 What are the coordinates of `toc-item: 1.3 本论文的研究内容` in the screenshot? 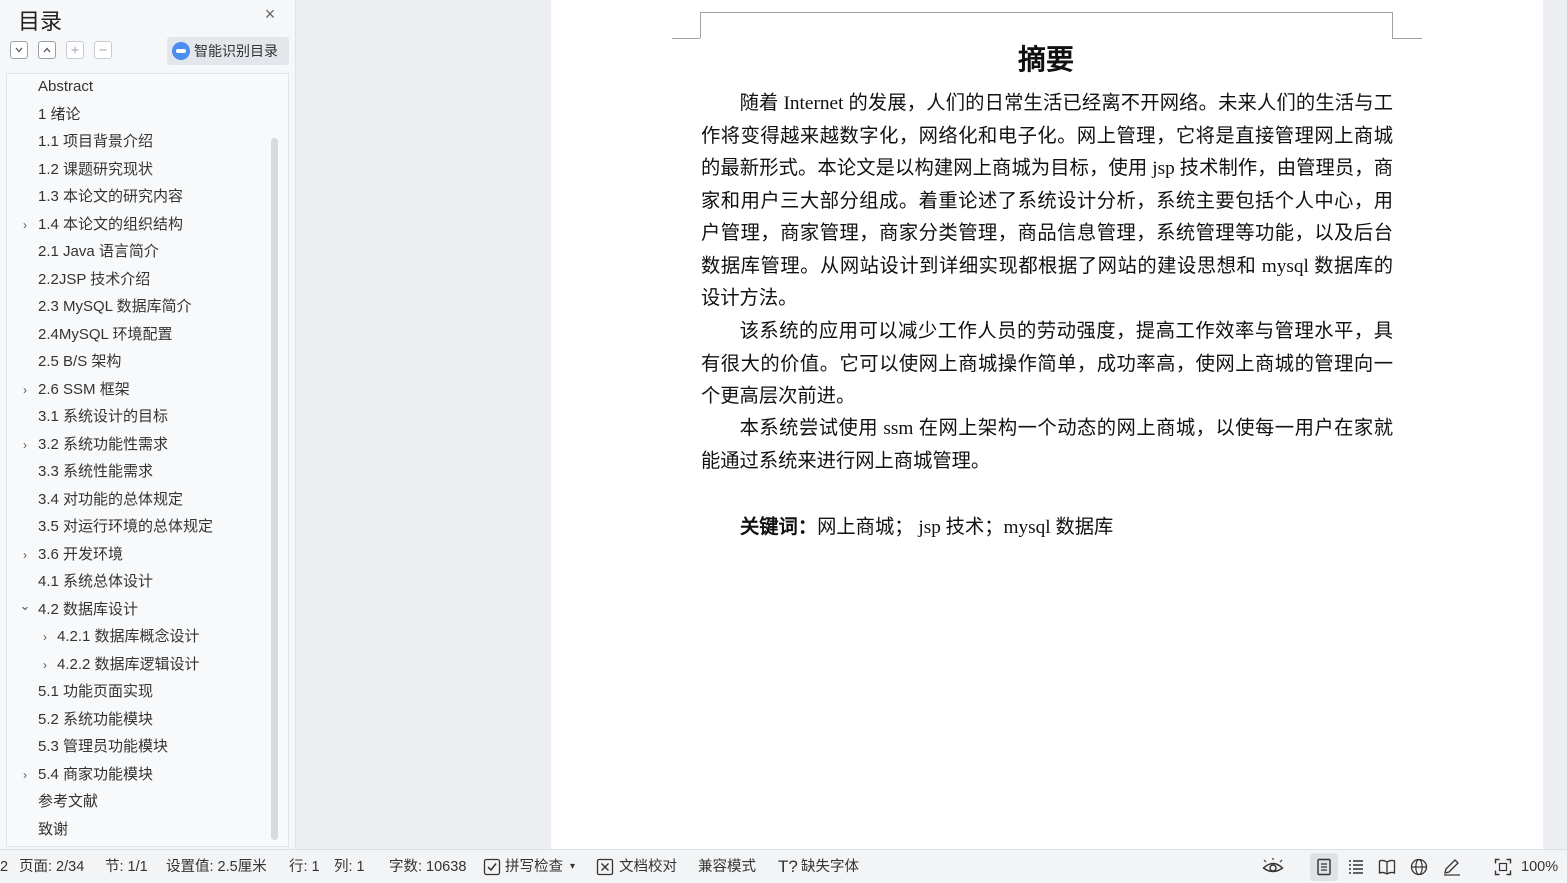 It's located at (110, 197).